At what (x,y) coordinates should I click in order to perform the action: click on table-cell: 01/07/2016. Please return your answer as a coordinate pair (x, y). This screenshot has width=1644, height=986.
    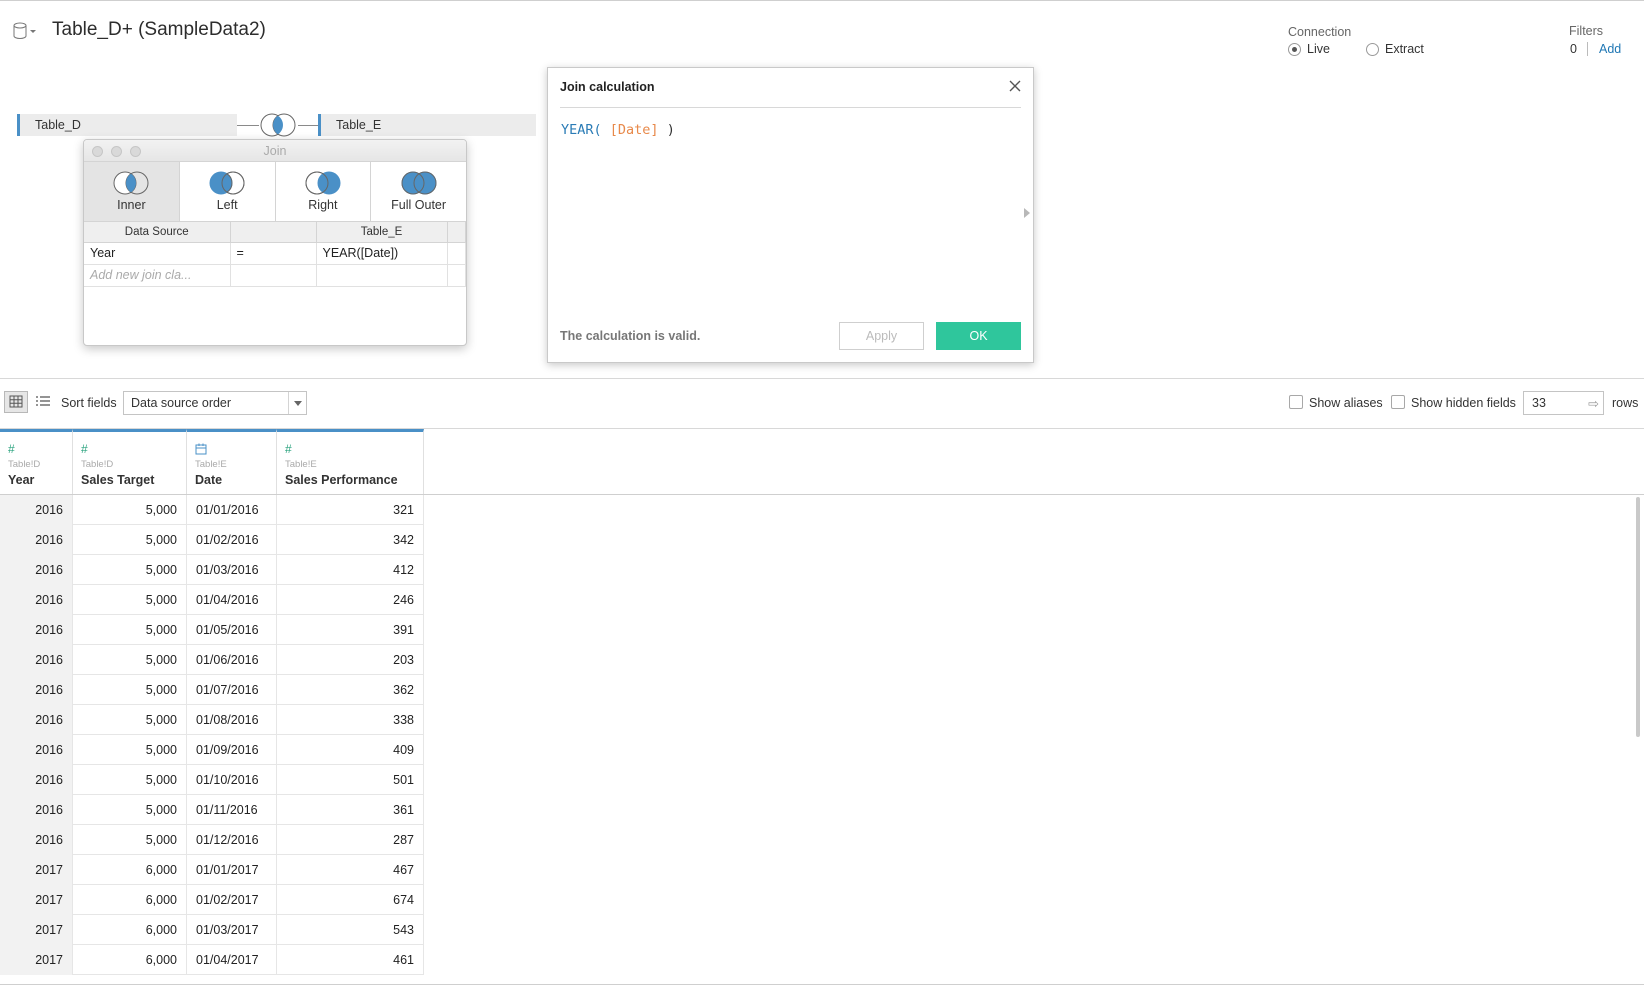
    Looking at the image, I should click on (232, 690).